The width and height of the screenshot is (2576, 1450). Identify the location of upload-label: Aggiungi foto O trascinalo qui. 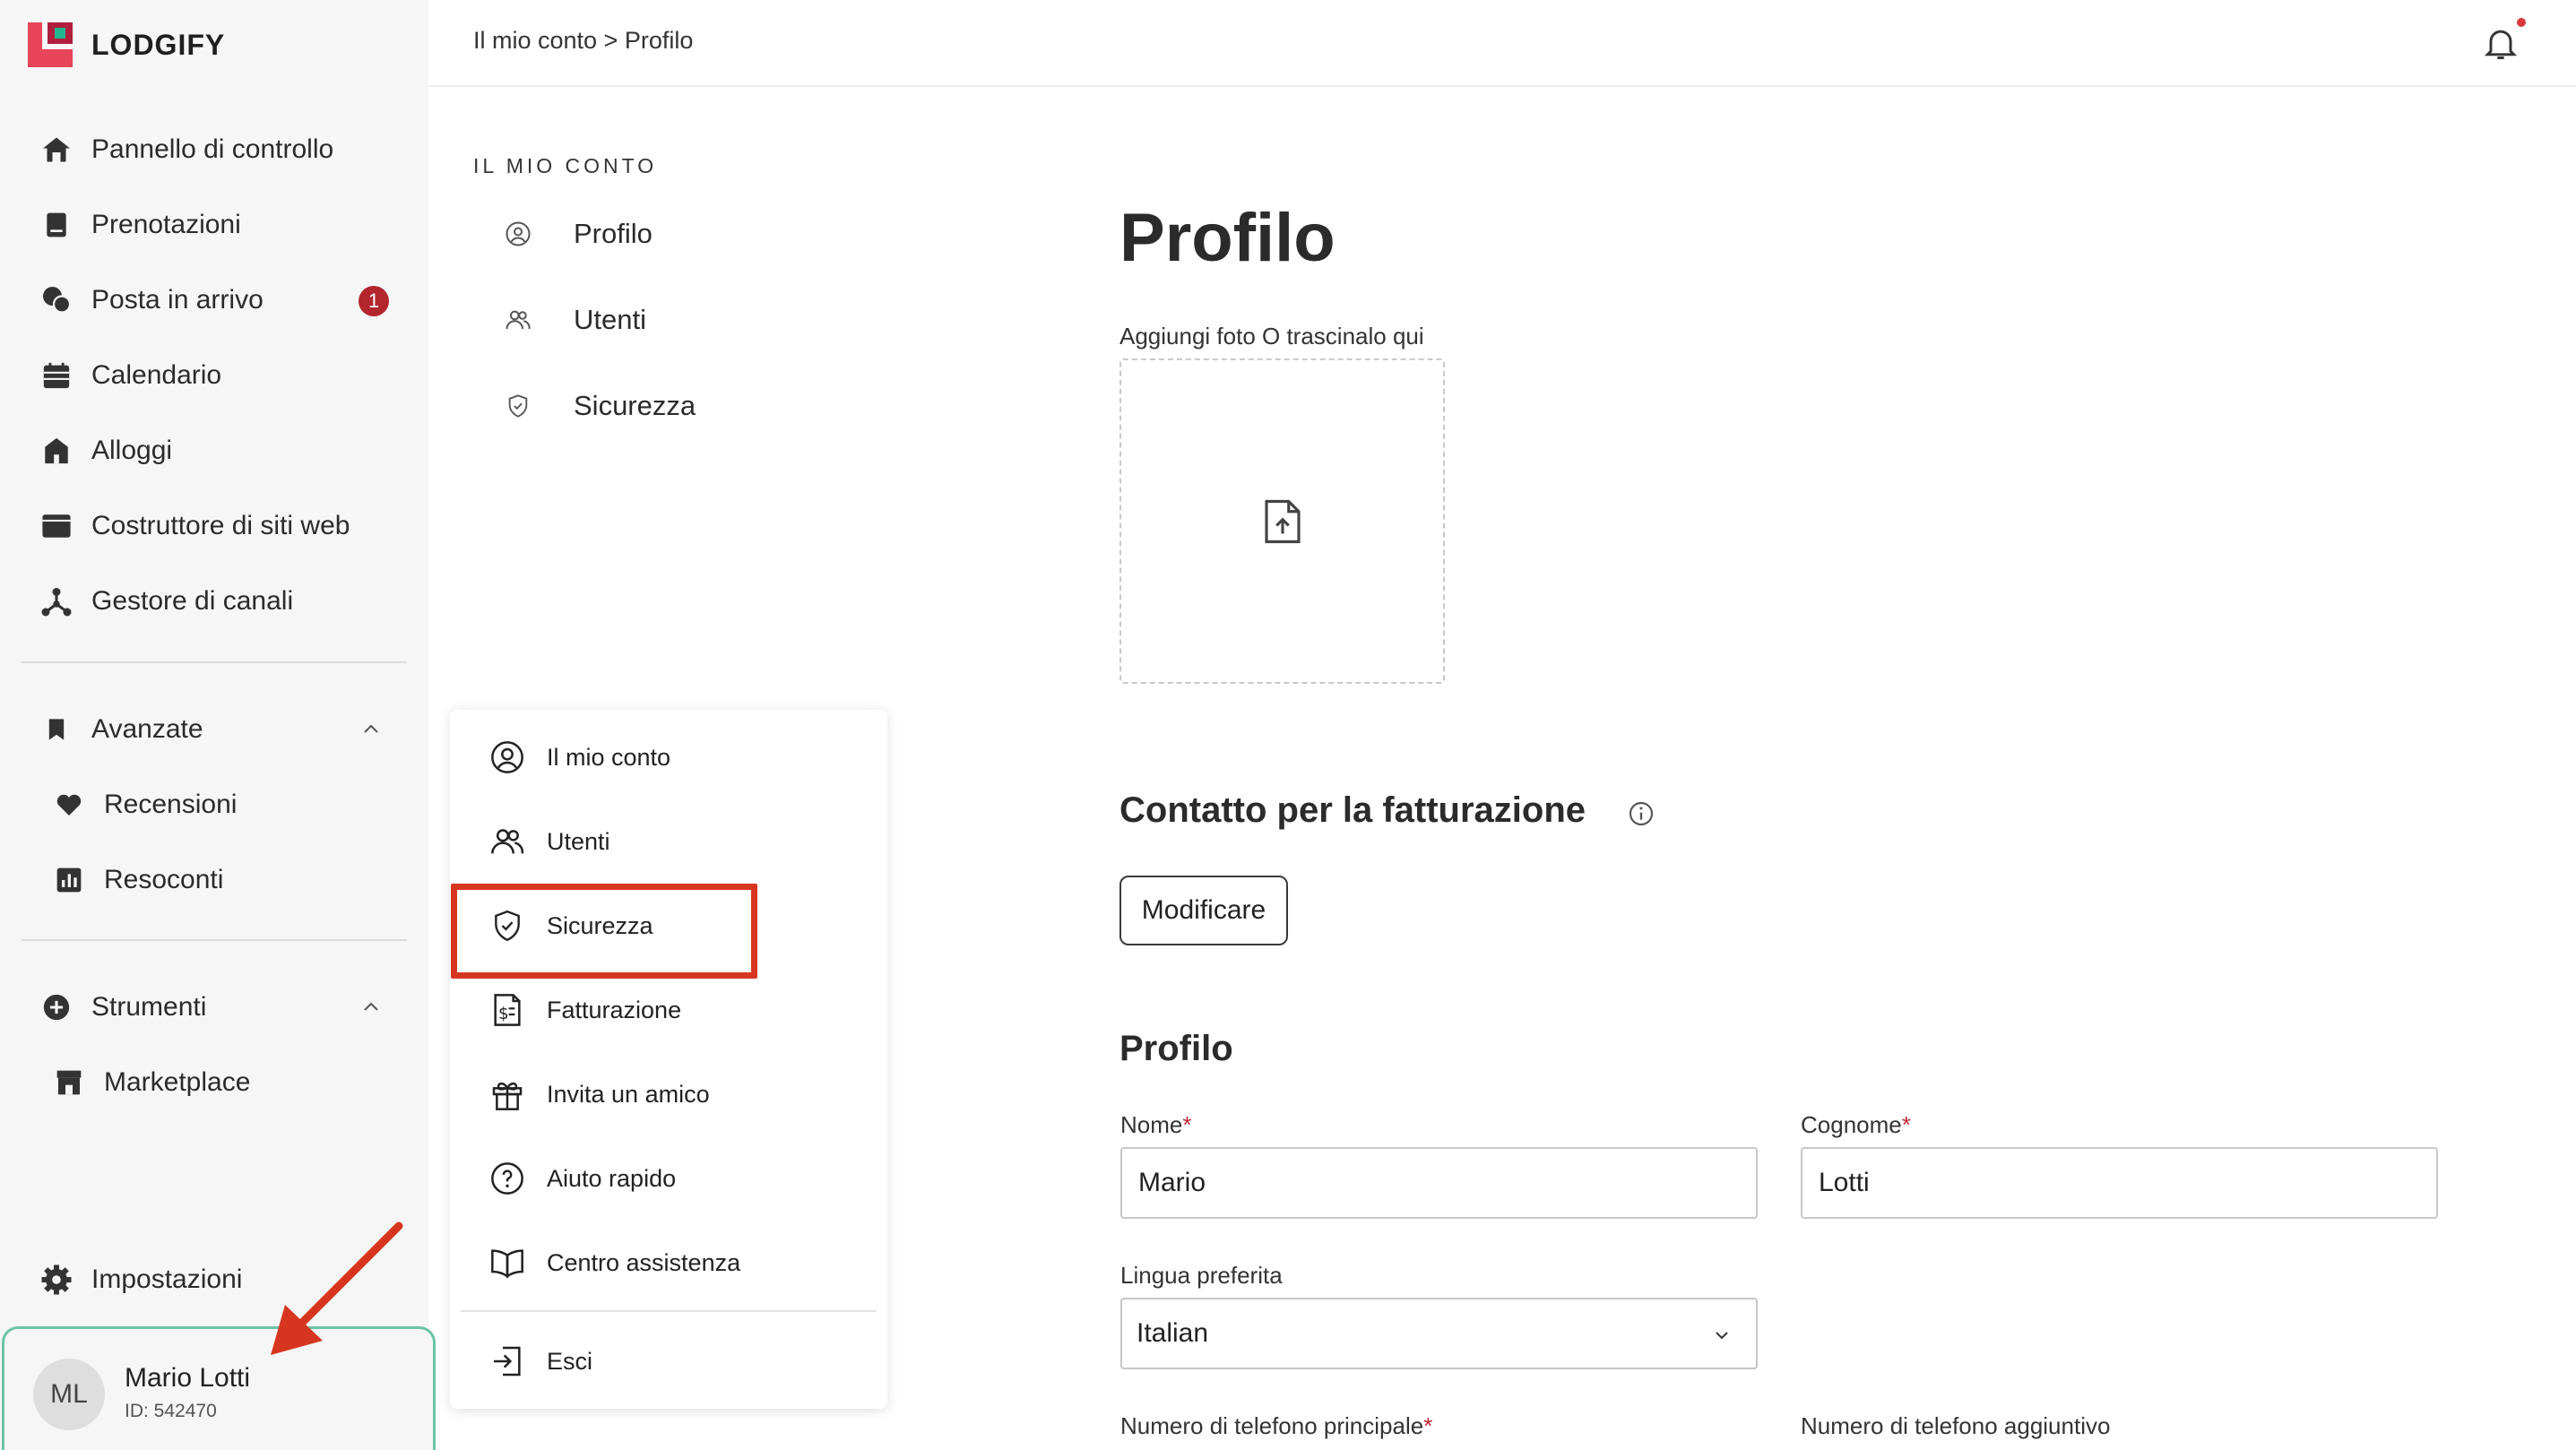
(1271, 336).